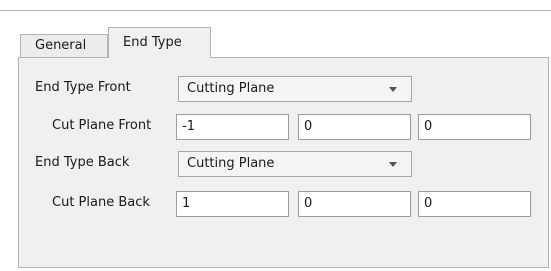 This screenshot has width=551, height=271. I want to click on cut-plane-front-x-input: -1, so click(232, 127).